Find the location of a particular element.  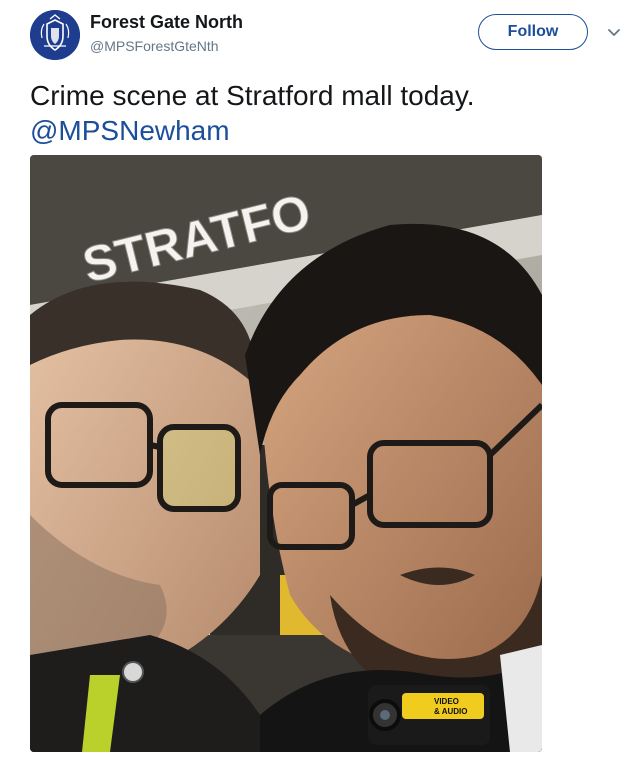

police-crest-icon is located at coordinates (55, 35).